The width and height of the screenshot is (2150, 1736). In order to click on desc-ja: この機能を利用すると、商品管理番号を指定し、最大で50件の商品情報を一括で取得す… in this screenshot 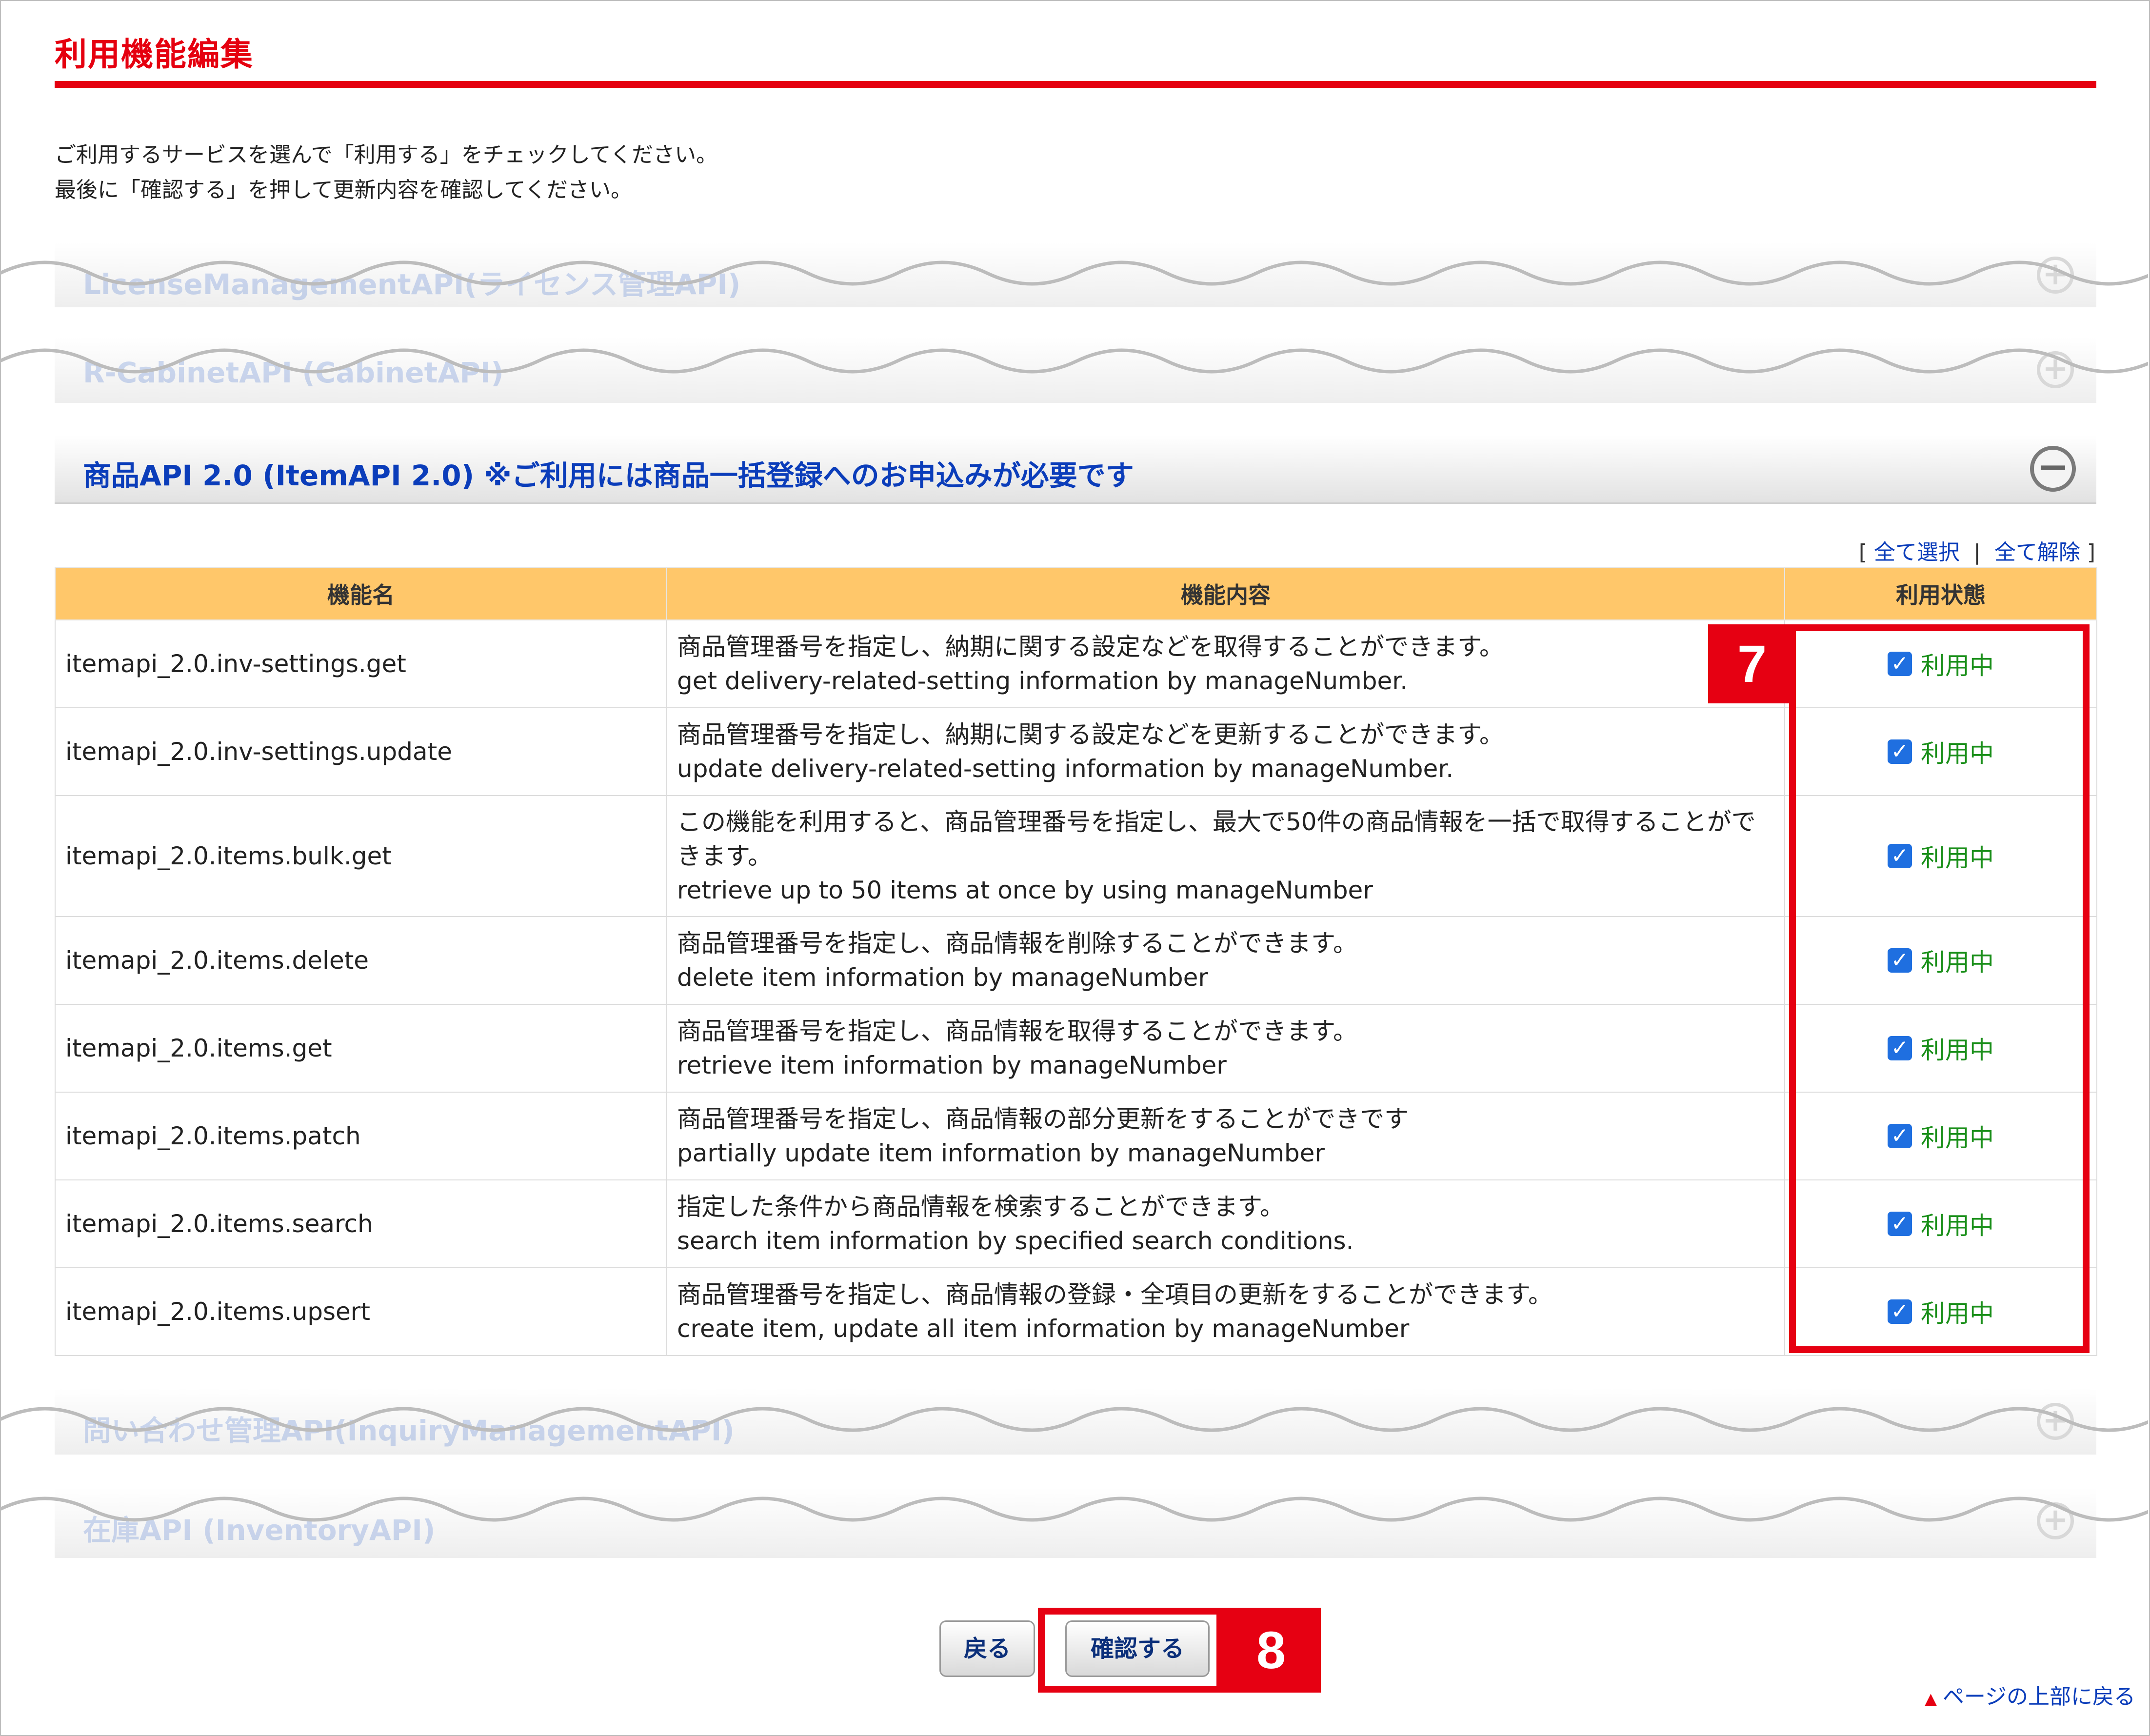, I will do `click(1216, 839)`.